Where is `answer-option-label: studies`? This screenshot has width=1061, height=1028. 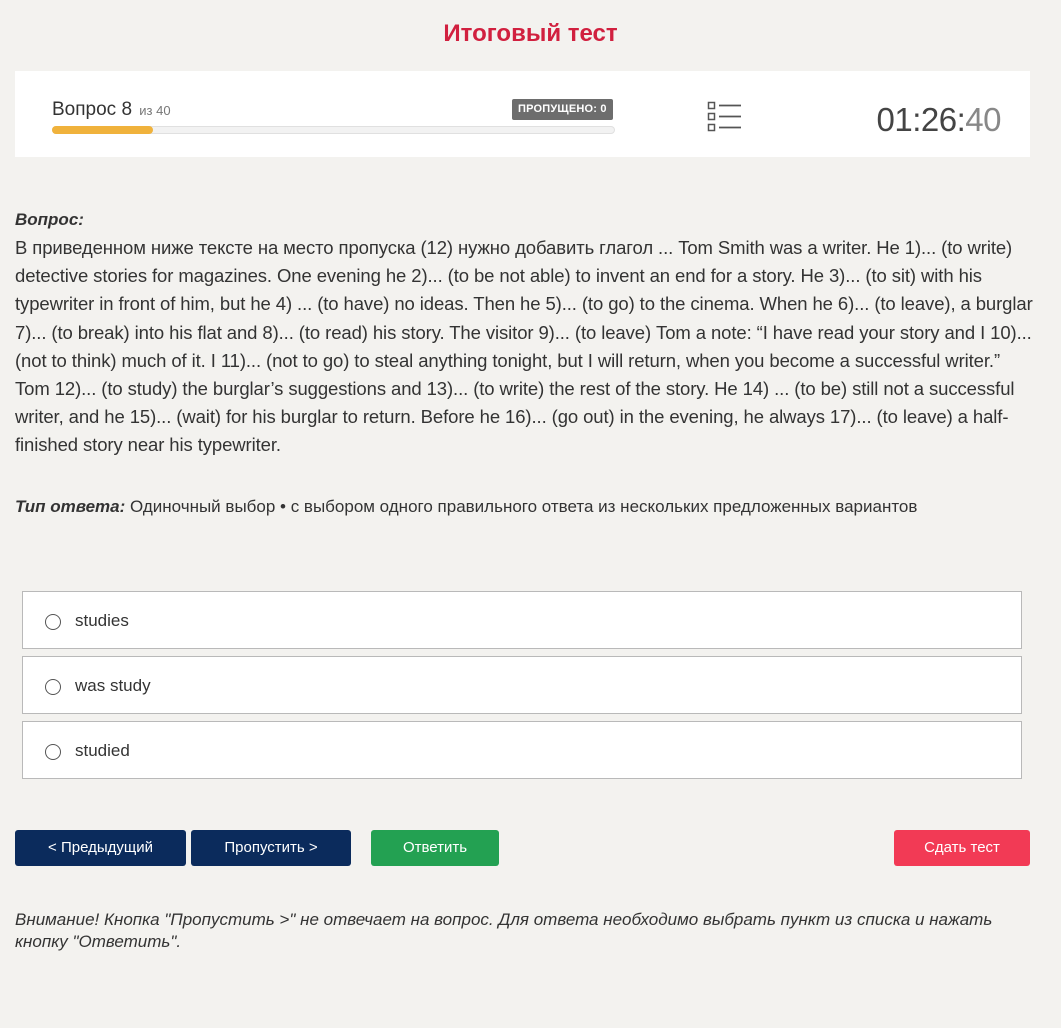
answer-option-label: studies is located at coordinates (102, 620).